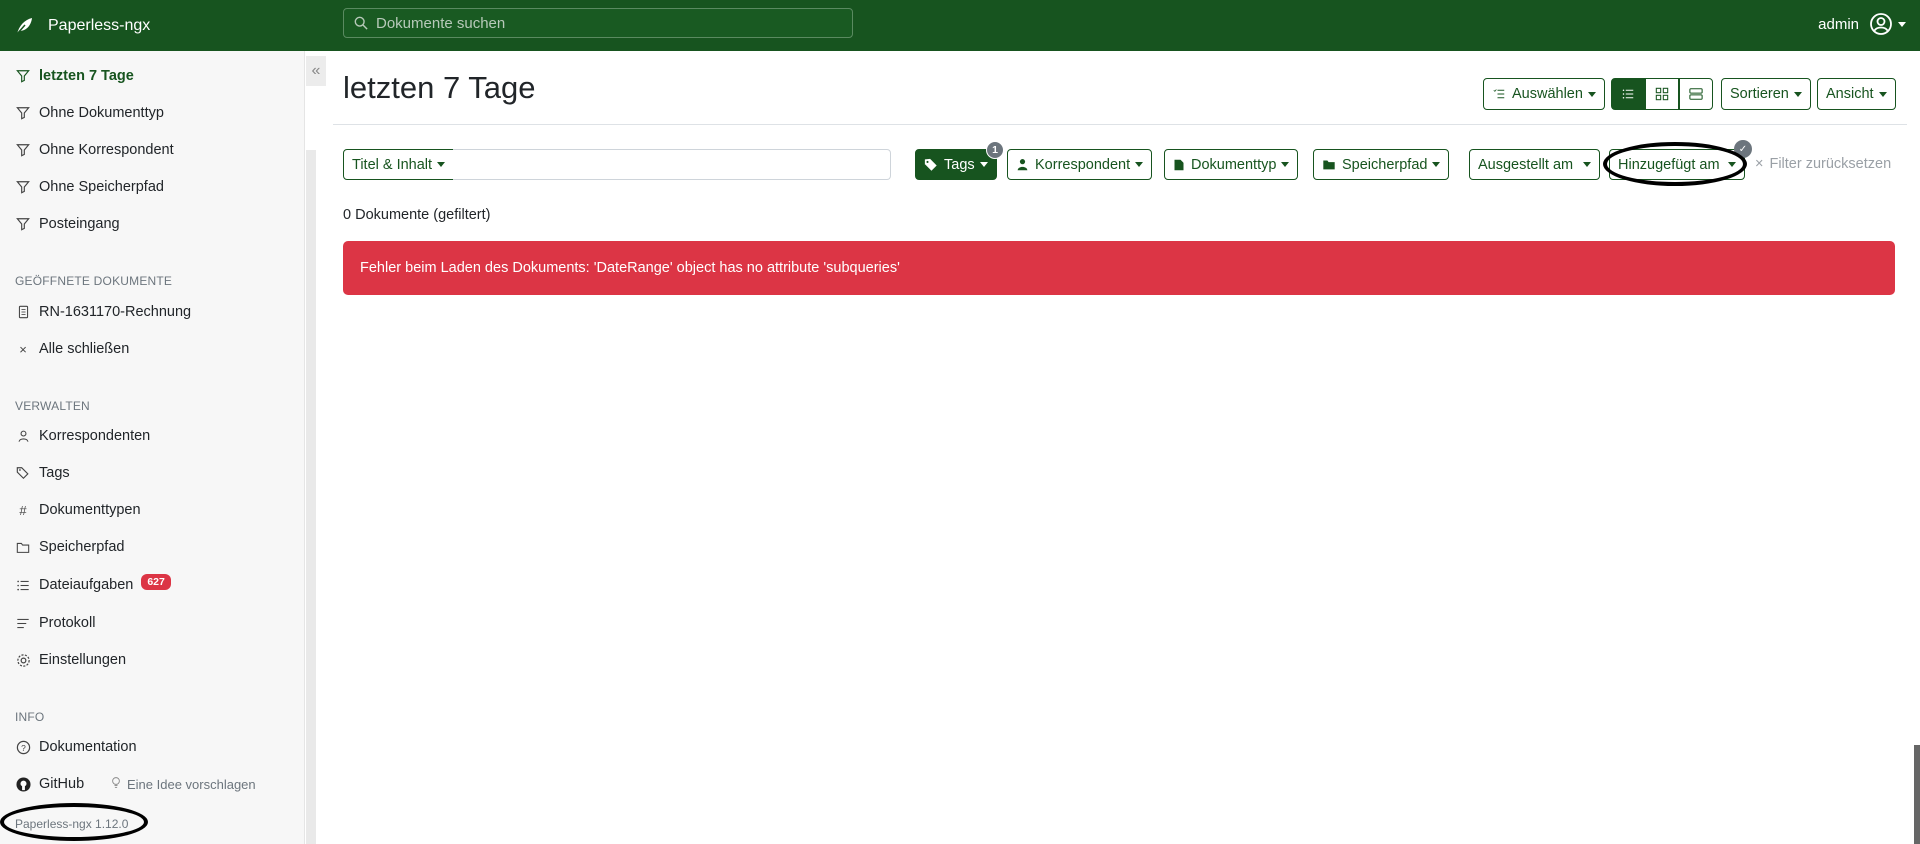 This screenshot has height=844, width=1920. Describe the element at coordinates (995, 150) in the screenshot. I see `tags-count-badge: 1` at that location.